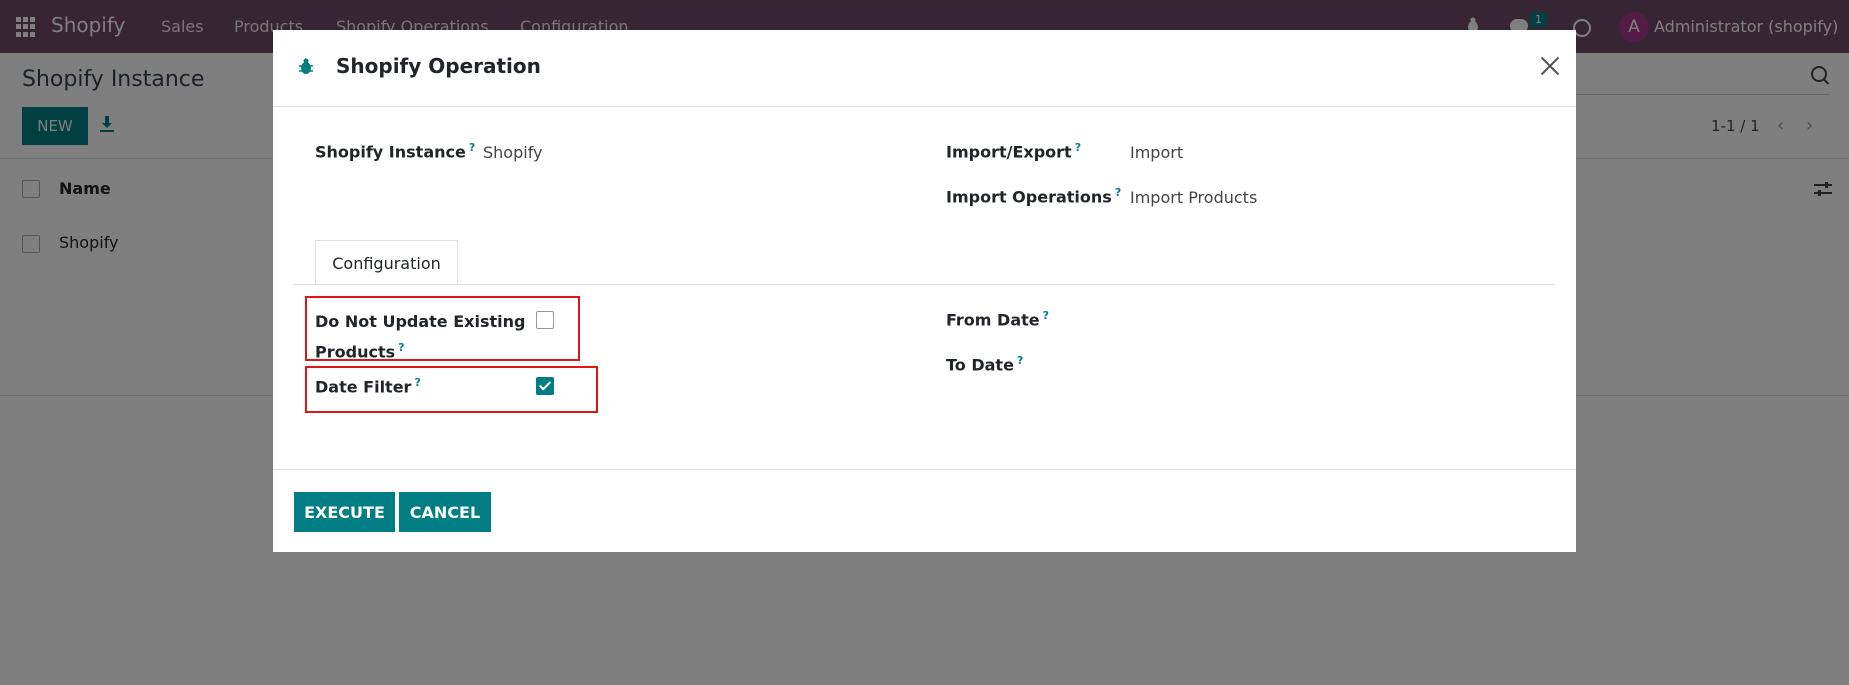 The height and width of the screenshot is (685, 1849). Describe the element at coordinates (306, 66) in the screenshot. I see `bug-icon` at that location.